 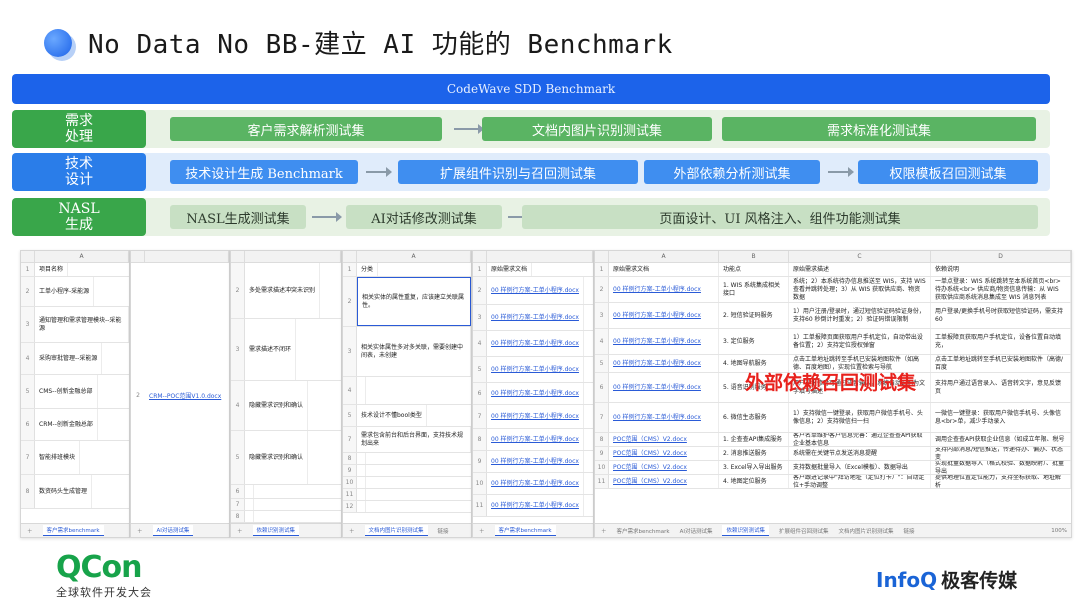 I want to click on cell: 1. WIS 系统集成相关接口, so click(x=754, y=289).